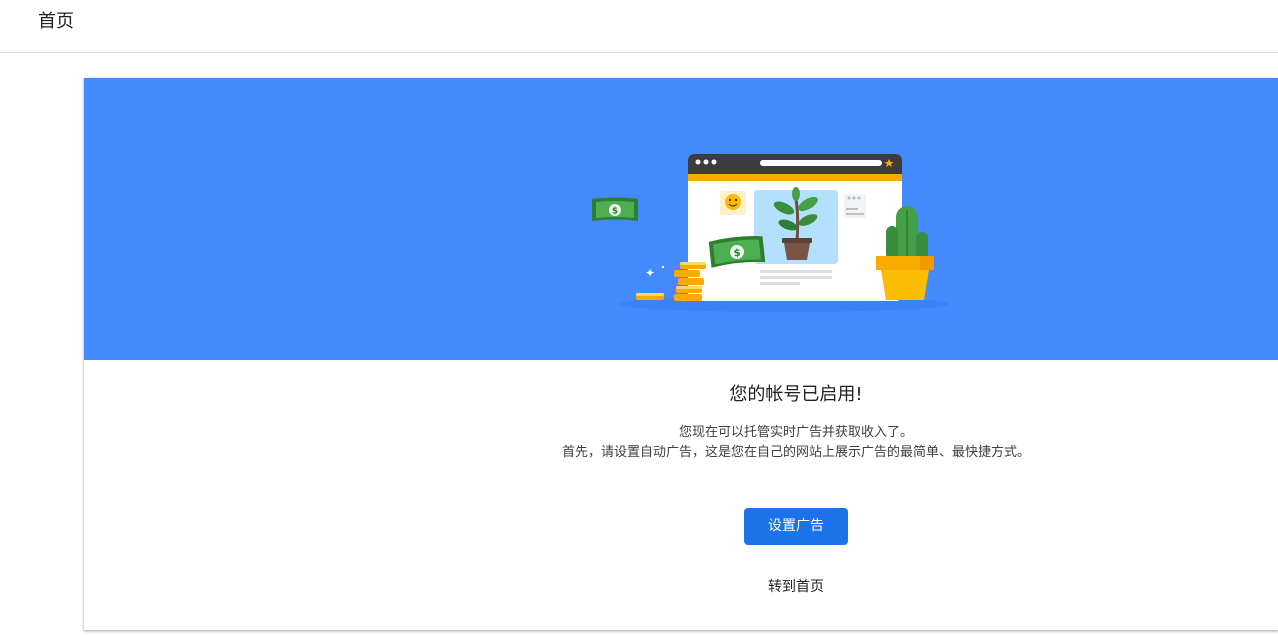 The width and height of the screenshot is (1278, 636). Describe the element at coordinates (796, 587) in the screenshot. I see `go-to-home-button: 转到首页` at that location.